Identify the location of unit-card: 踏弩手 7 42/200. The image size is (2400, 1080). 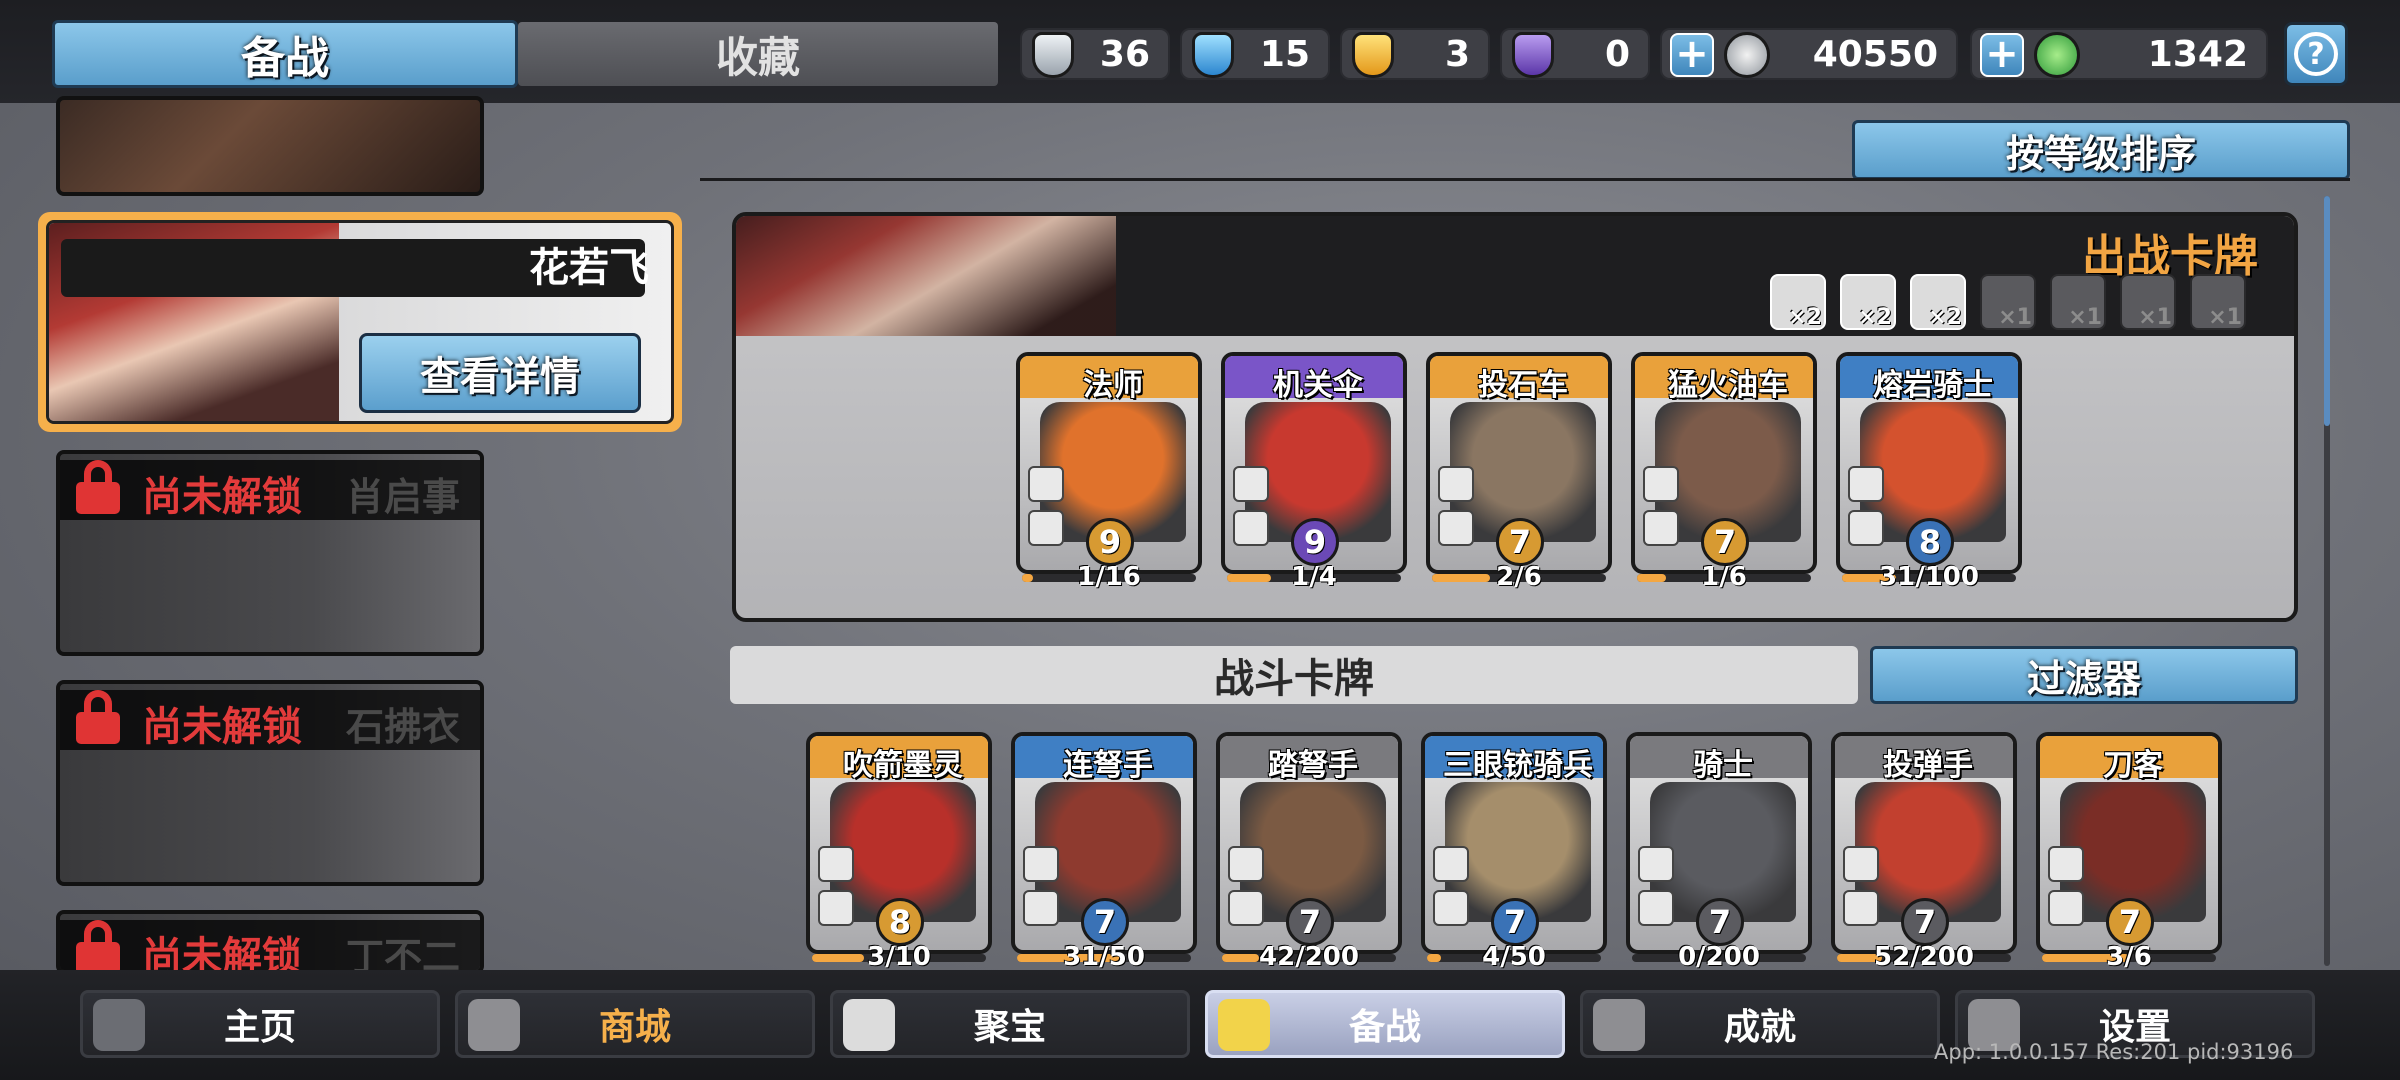
(1309, 851).